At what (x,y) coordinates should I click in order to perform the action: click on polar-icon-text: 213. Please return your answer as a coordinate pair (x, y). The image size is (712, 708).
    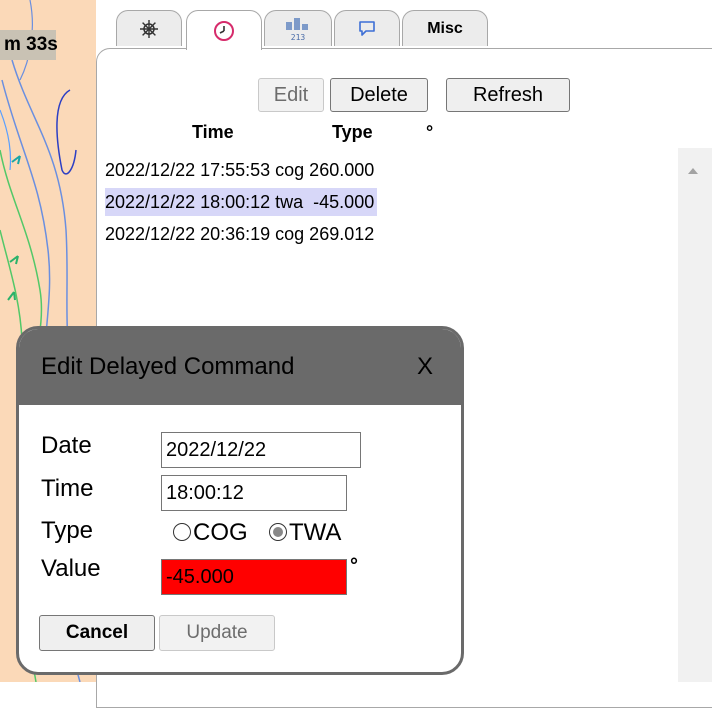
    Looking at the image, I should click on (298, 37).